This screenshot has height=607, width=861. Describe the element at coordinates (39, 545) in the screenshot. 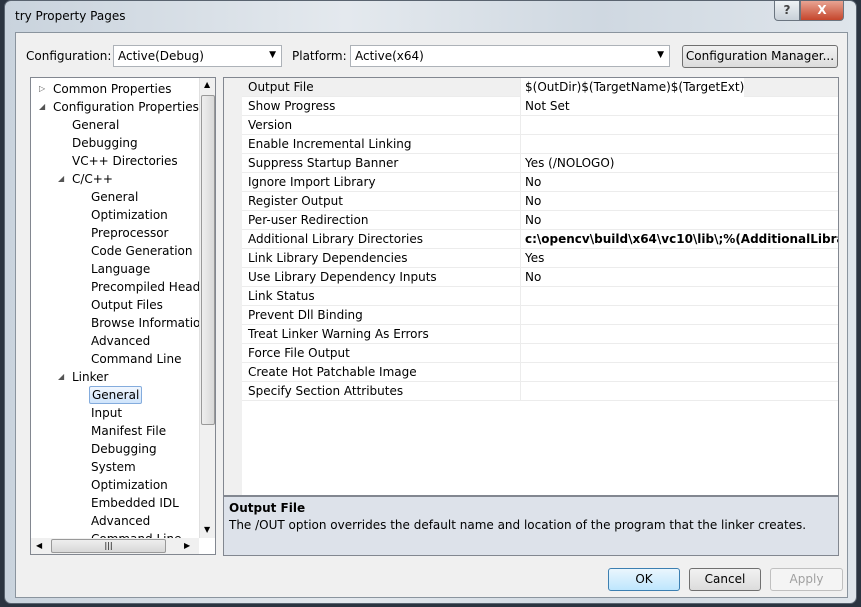

I see `scroll-left-icon: ◀` at that location.